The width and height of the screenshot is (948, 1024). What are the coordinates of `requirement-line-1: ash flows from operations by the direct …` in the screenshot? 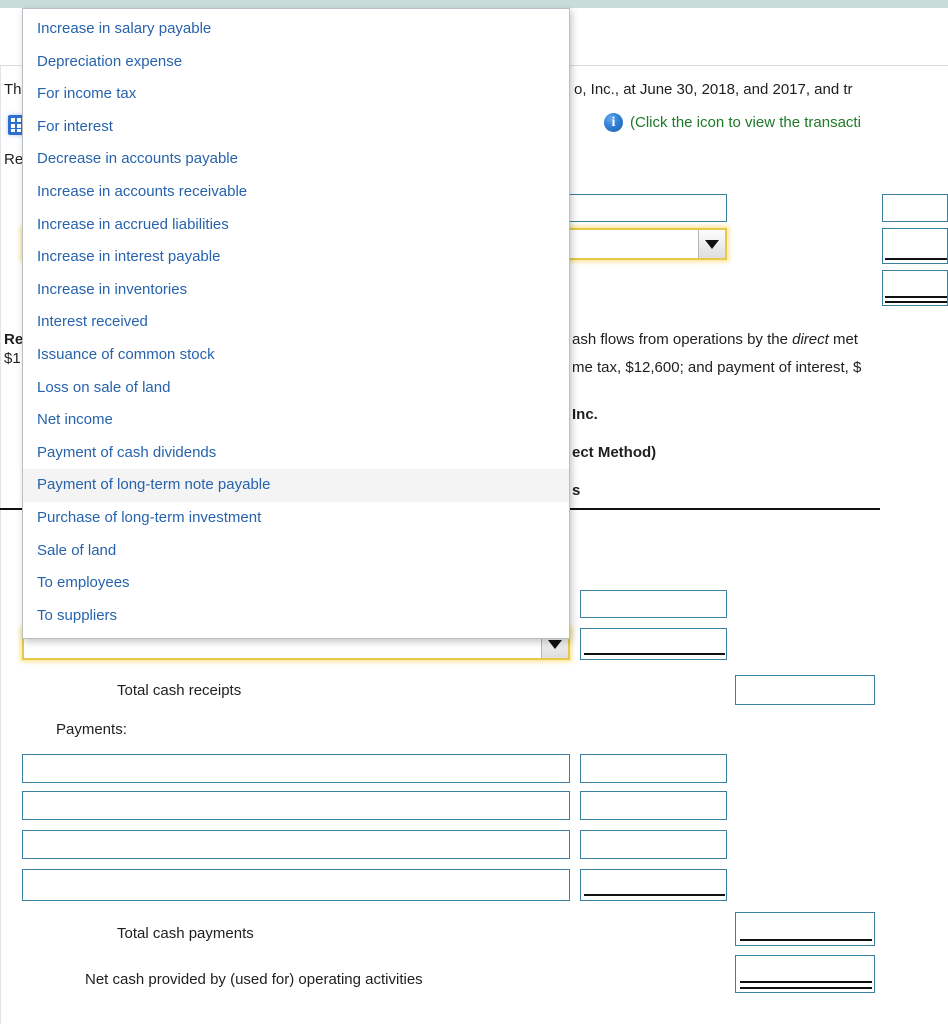 It's located at (715, 339).